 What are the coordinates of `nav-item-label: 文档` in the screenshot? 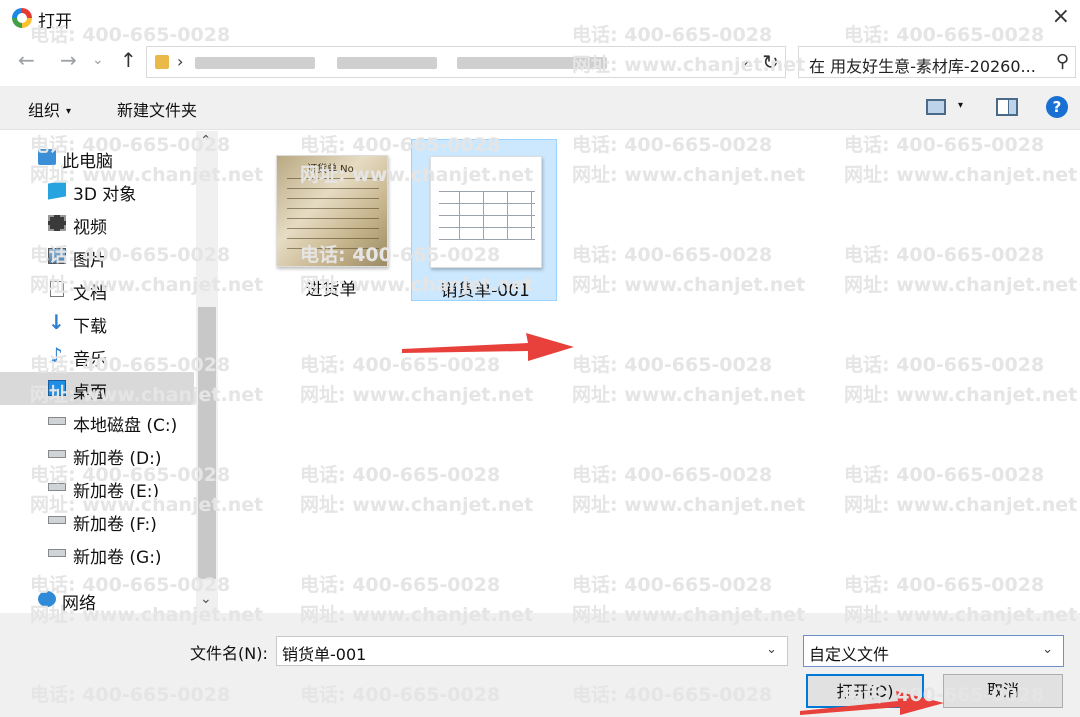 It's located at (90, 294).